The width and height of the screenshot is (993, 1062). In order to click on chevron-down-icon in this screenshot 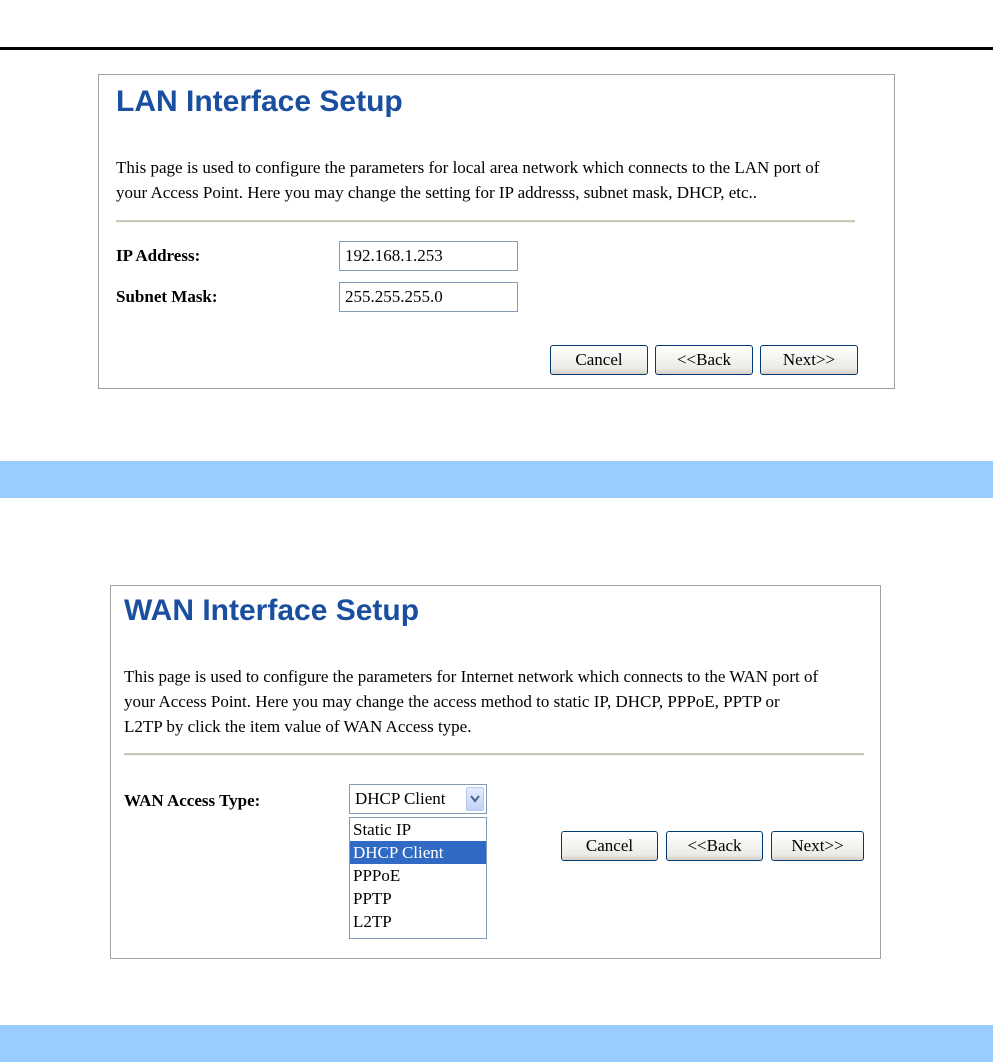, I will do `click(475, 799)`.